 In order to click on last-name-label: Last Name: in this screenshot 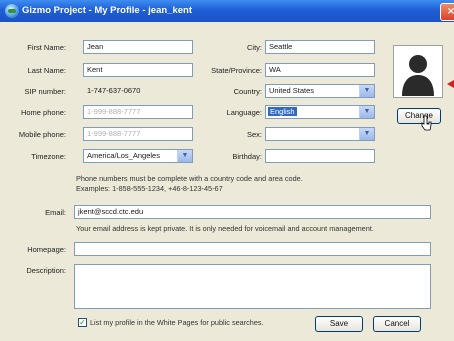, I will do `click(46, 70)`.